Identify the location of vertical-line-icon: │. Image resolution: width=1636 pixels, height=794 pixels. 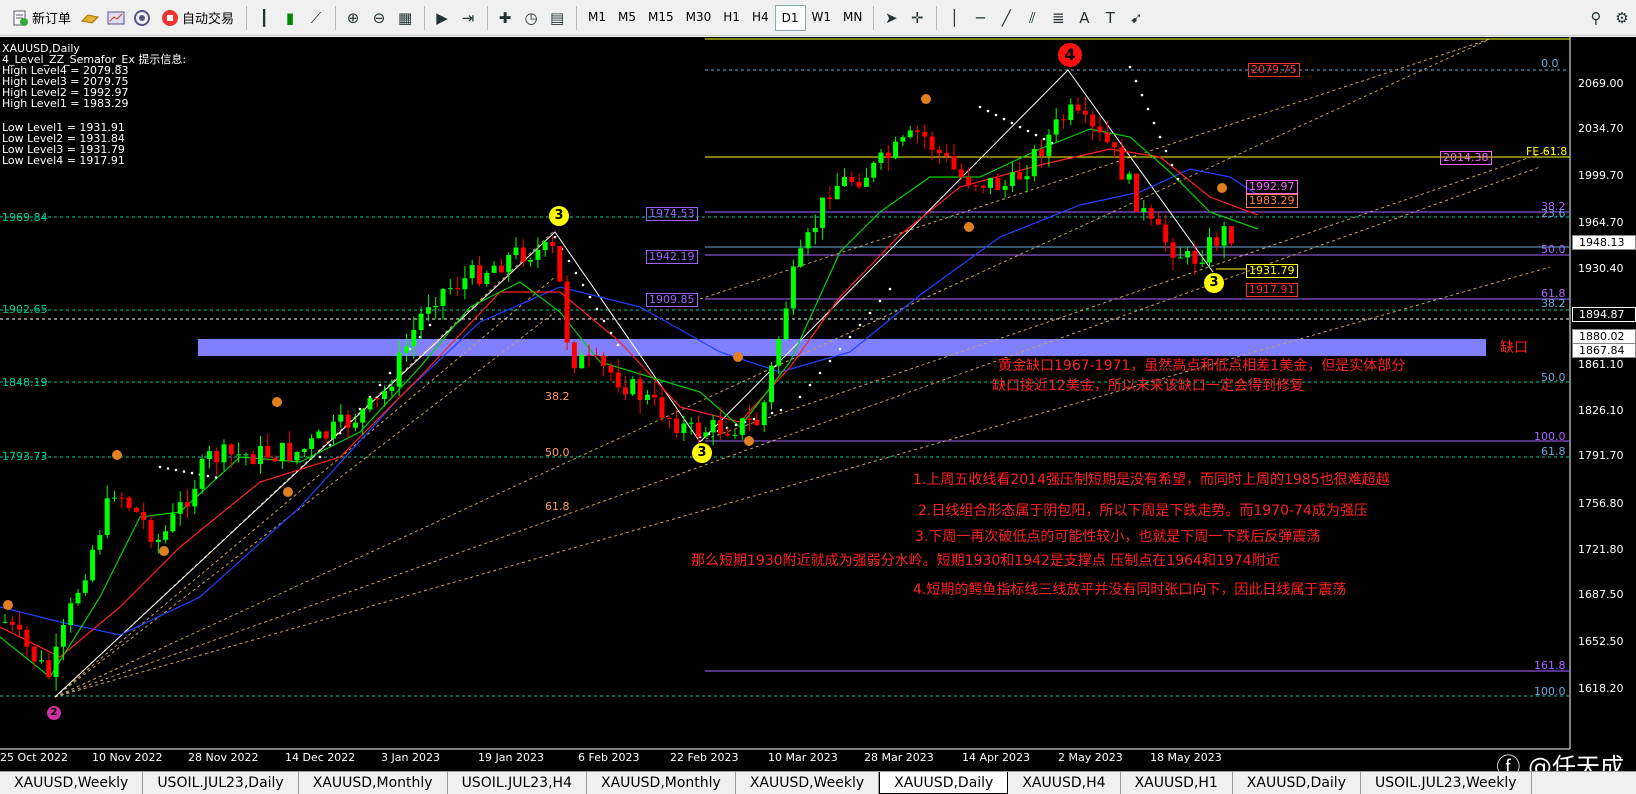
(954, 18).